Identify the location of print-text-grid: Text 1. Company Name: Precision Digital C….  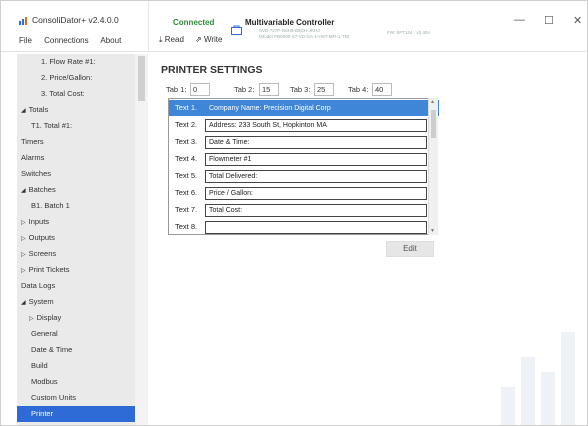
(303, 166).